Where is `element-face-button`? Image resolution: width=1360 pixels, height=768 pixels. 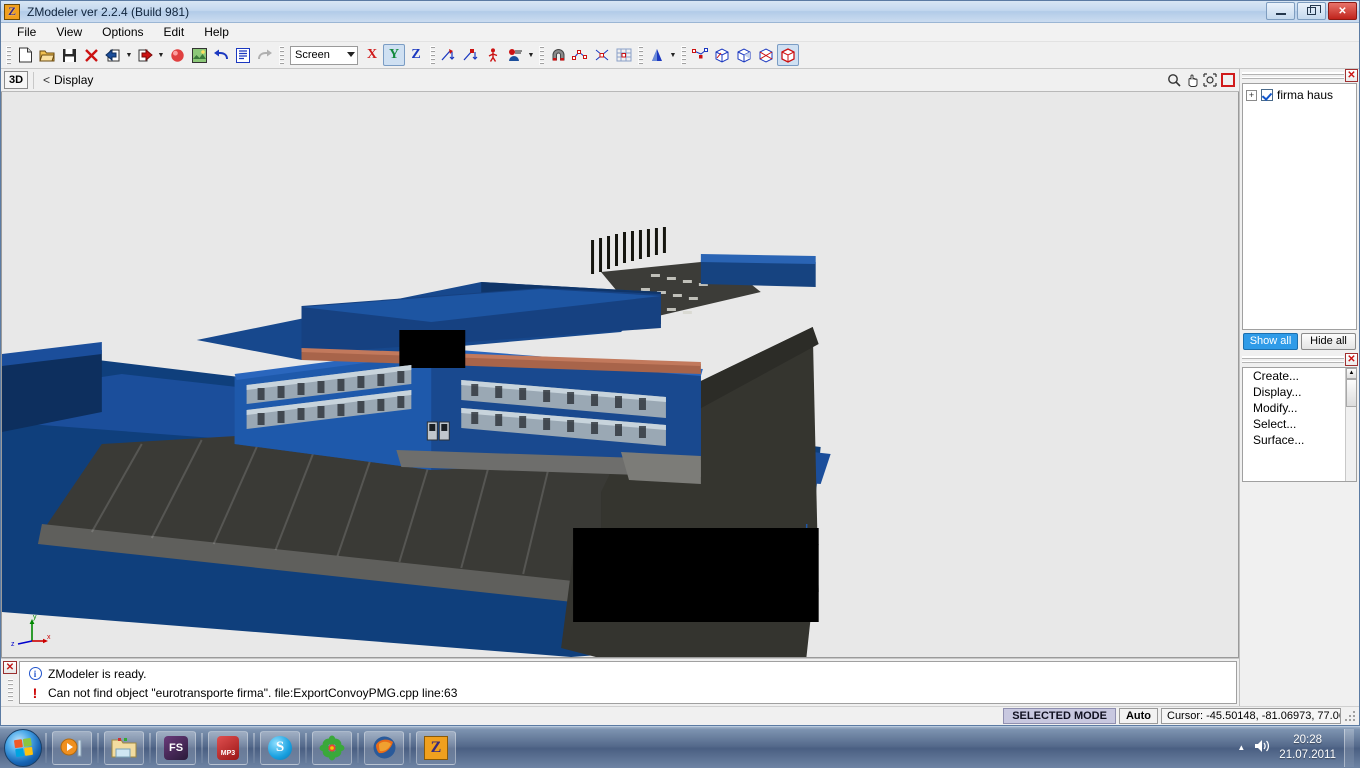 element-face-button is located at coordinates (722, 55).